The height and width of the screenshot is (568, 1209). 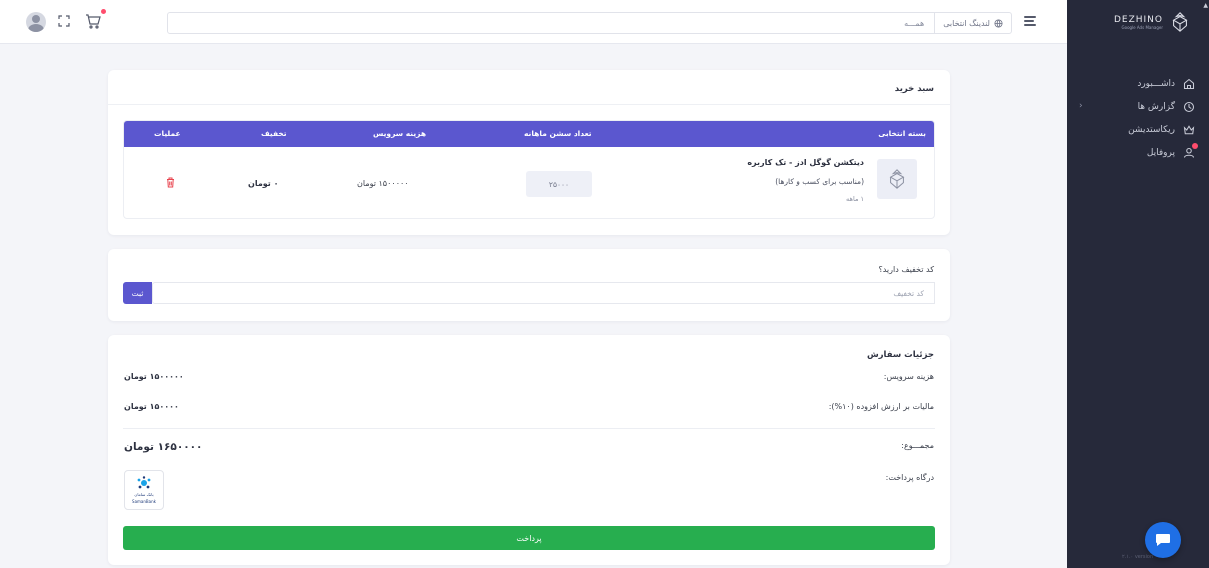 What do you see at coordinates (1138, 557) in the screenshot?
I see `version-text: ۲.۱.۰ version` at bounding box center [1138, 557].